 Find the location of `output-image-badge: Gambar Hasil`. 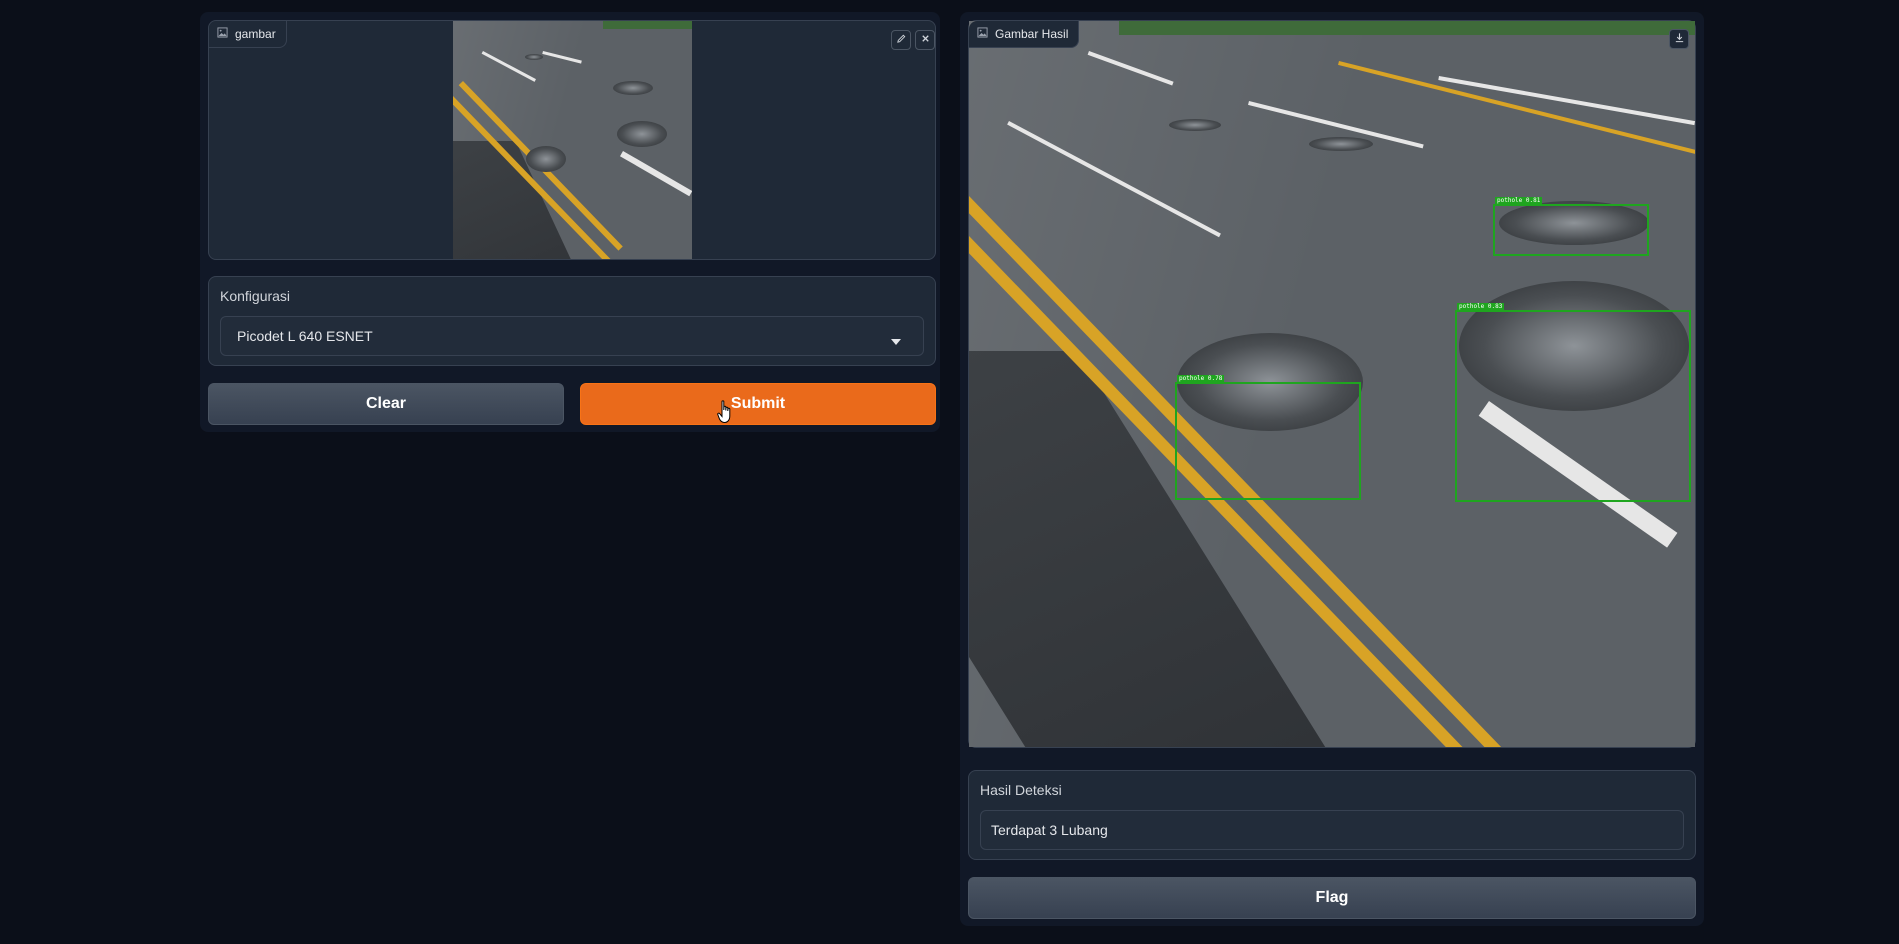

output-image-badge: Gambar Hasil is located at coordinates (1024, 34).